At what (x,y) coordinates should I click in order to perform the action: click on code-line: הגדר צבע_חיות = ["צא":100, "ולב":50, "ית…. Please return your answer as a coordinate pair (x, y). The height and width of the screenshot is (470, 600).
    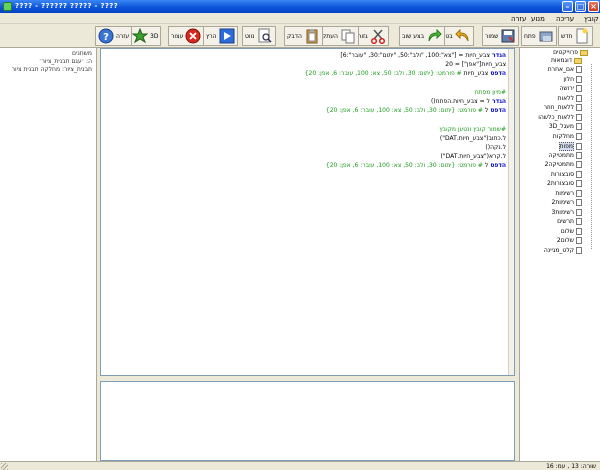
    Looking at the image, I should click on (423, 55).